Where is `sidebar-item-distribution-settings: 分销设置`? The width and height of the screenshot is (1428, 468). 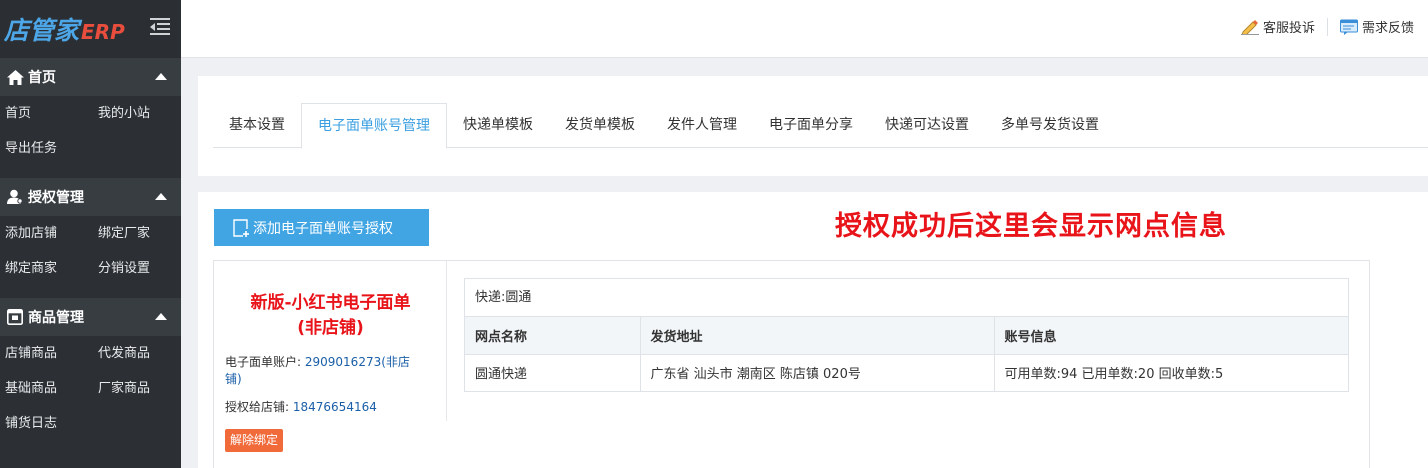 sidebar-item-distribution-settings: 分销设置 is located at coordinates (137, 276).